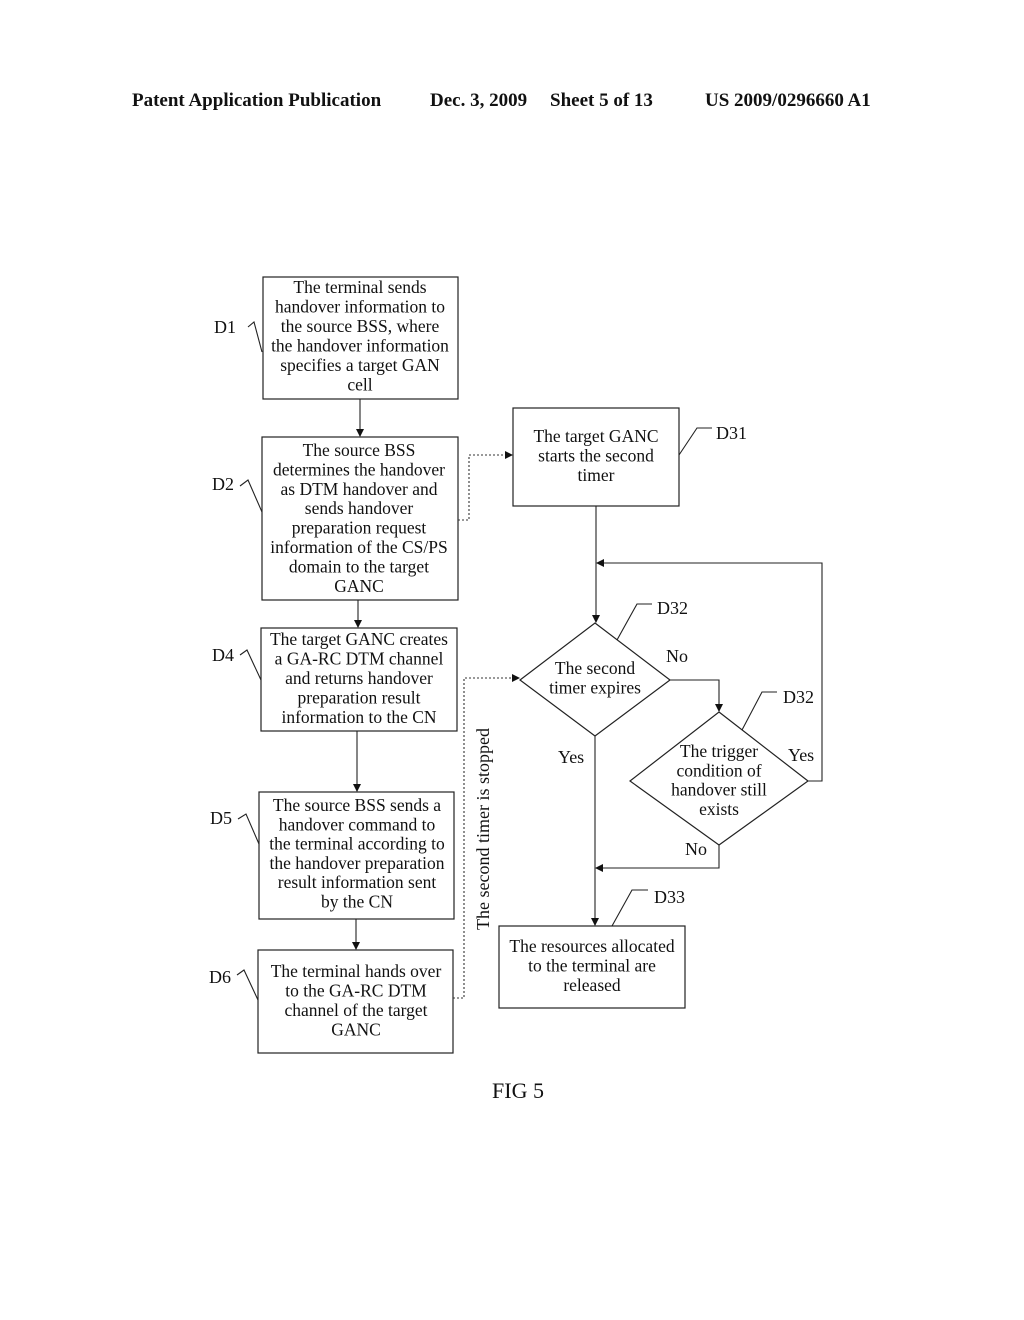 The width and height of the screenshot is (1024, 1320). Describe the element at coordinates (360, 346) in the screenshot. I see `step-text-line: the handover information` at that location.